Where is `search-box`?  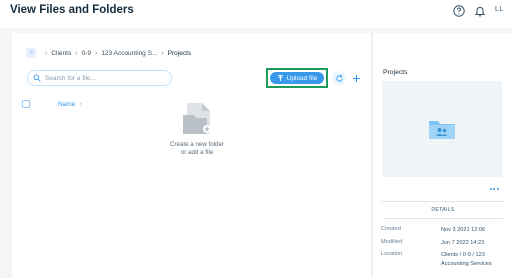
search-box is located at coordinates (99, 78).